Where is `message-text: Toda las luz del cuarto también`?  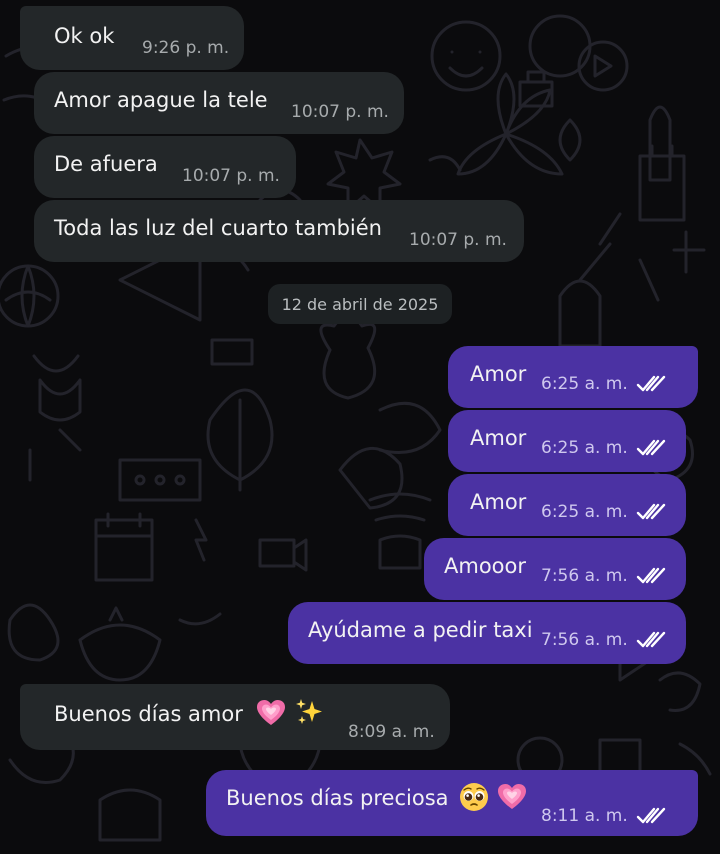
message-text: Toda las luz del cuarto también is located at coordinates (218, 228).